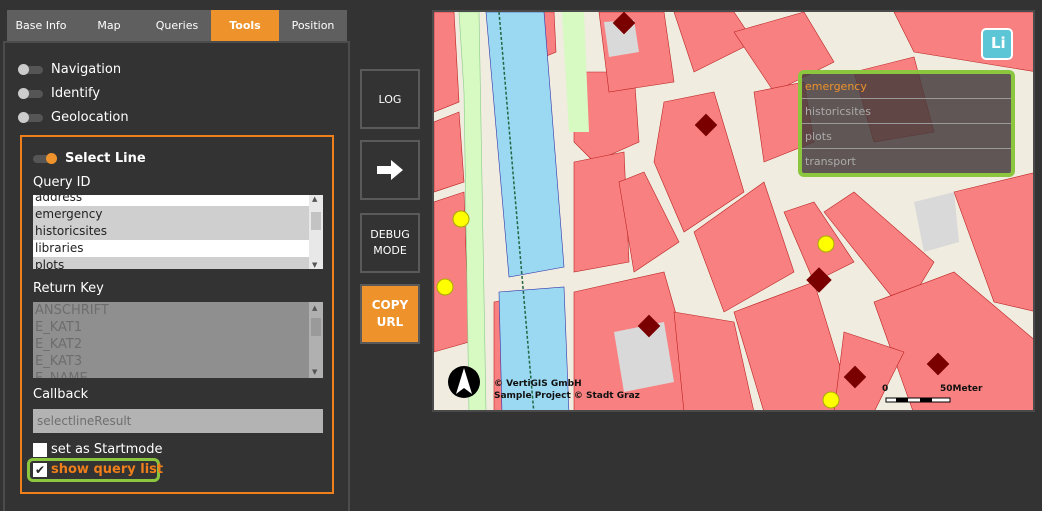 This screenshot has width=1042, height=511. What do you see at coordinates (178, 248) in the screenshot?
I see `list-item: libraries` at bounding box center [178, 248].